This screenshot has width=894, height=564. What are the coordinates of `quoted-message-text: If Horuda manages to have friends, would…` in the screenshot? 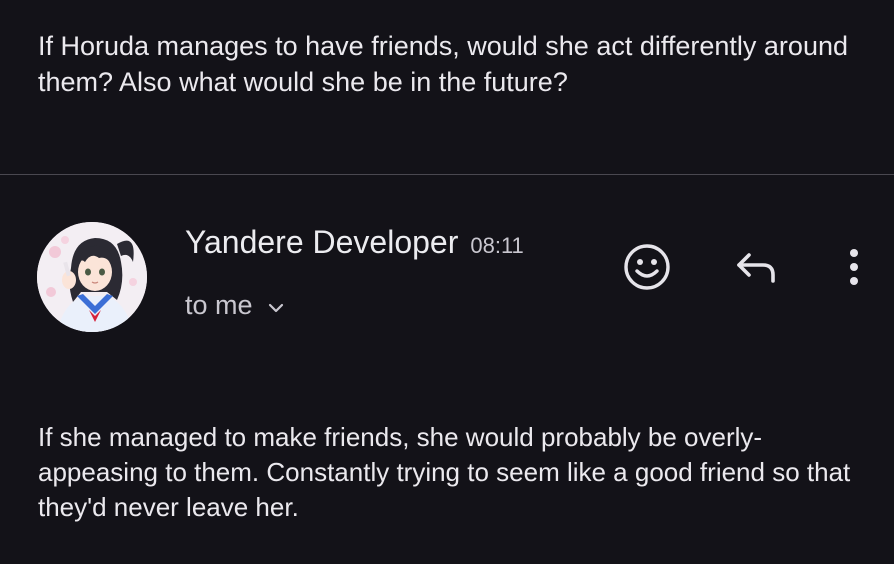 It's located at (443, 64).